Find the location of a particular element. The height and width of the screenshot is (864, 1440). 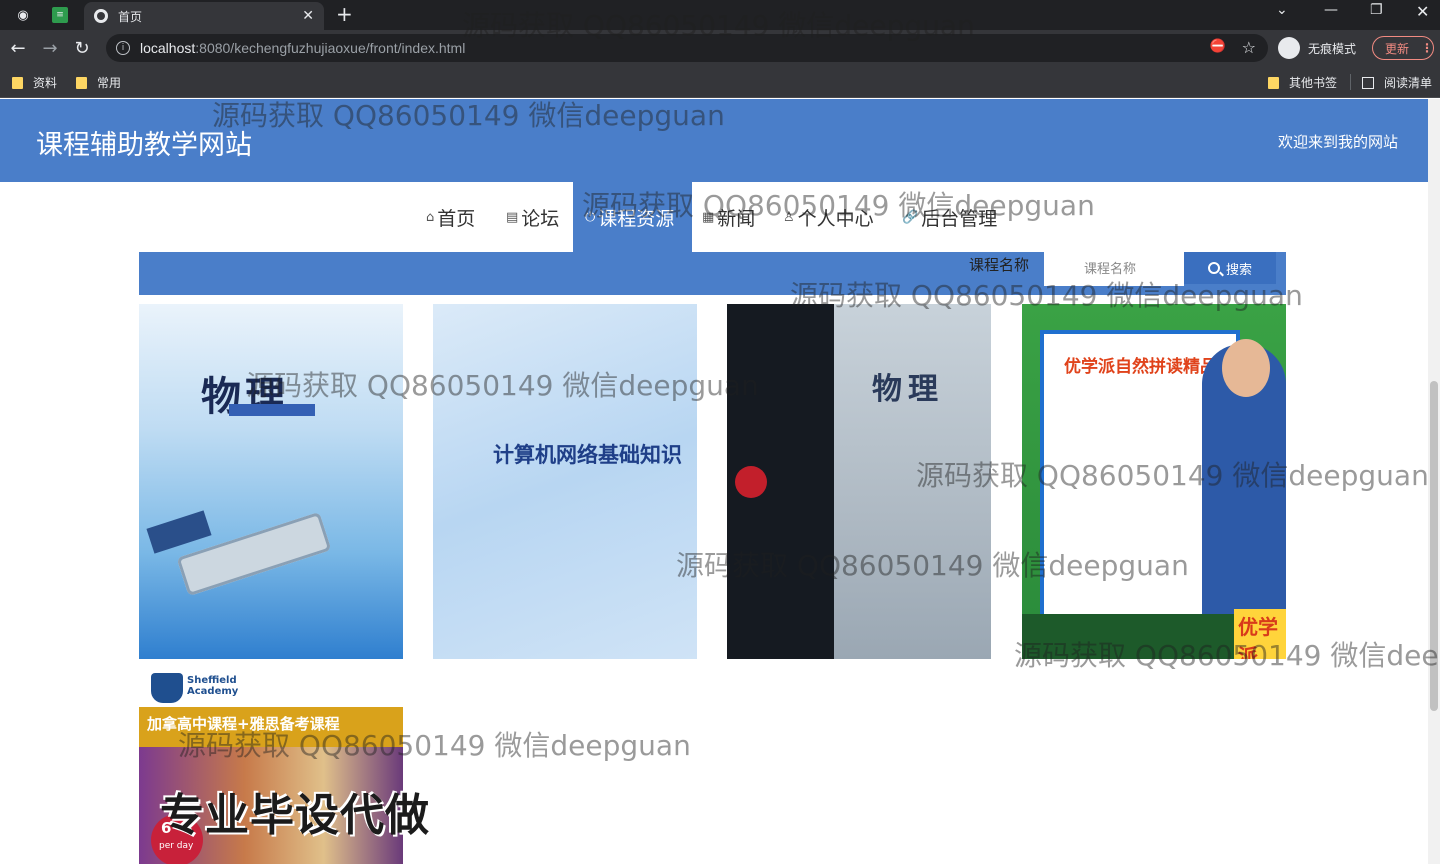

incognito-label: 无痕模式 is located at coordinates (1332, 48).